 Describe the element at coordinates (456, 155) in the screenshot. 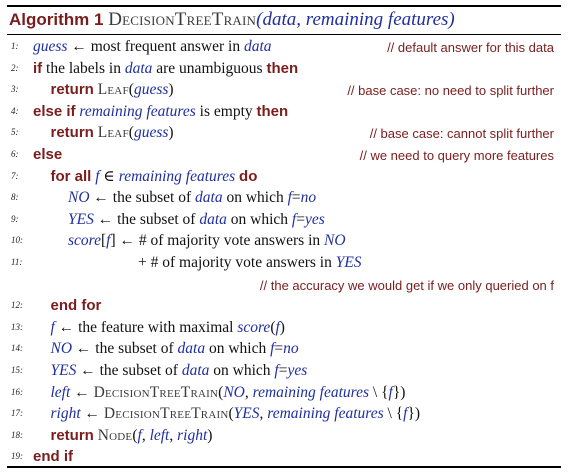

I see `line-comment: // we need to query more features` at that location.